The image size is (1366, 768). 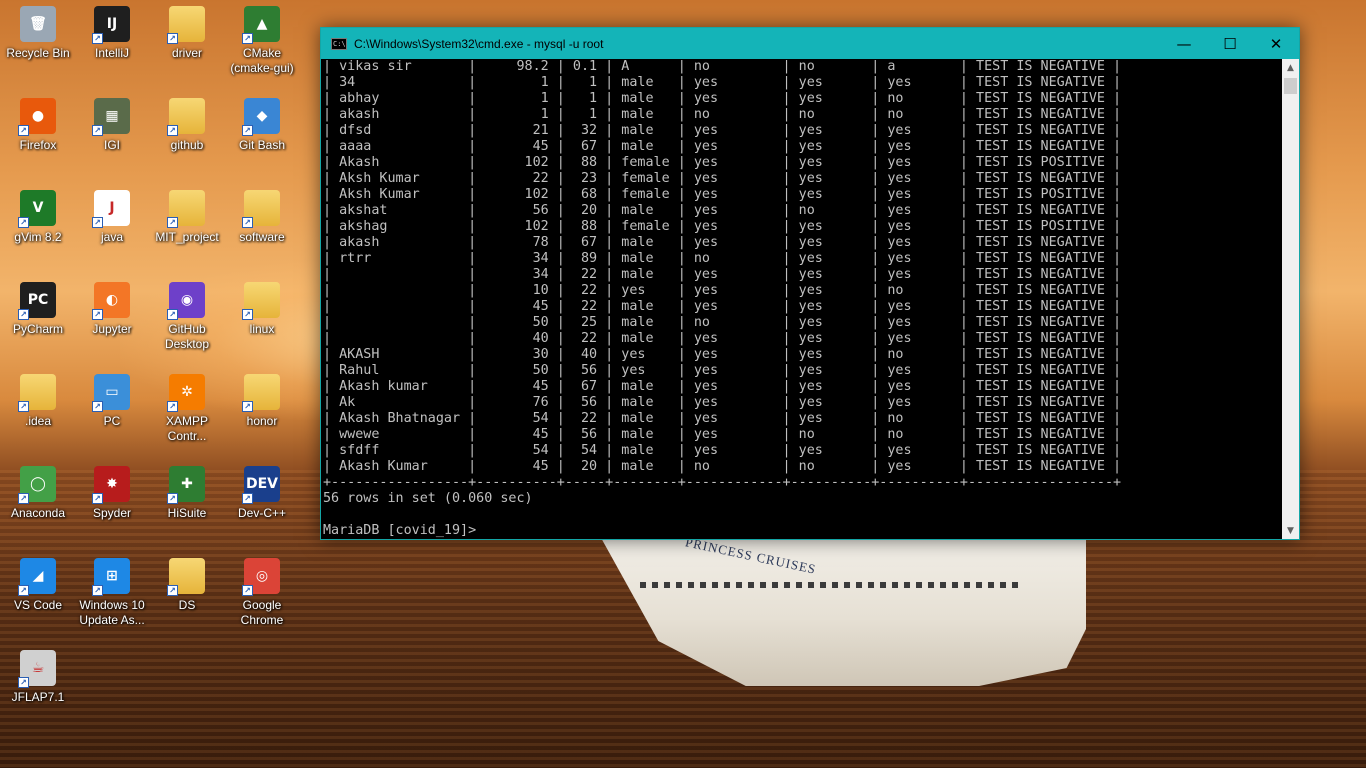 I want to click on desktop-icon: ↗ DS, so click(x=187, y=585).